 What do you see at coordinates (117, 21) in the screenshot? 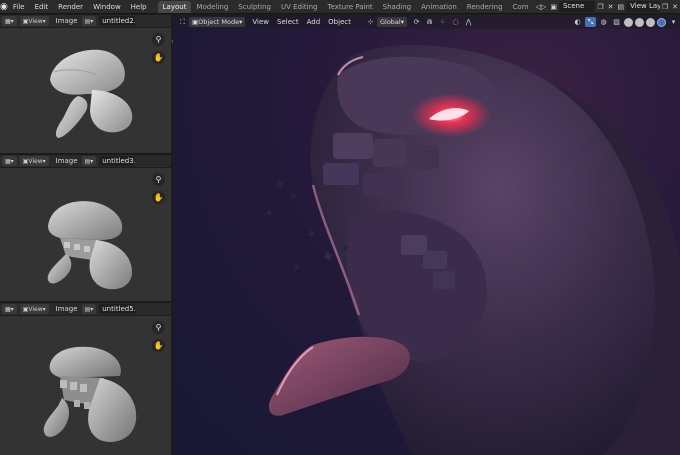
I see `image-name-field: untitled2.p` at bounding box center [117, 21].